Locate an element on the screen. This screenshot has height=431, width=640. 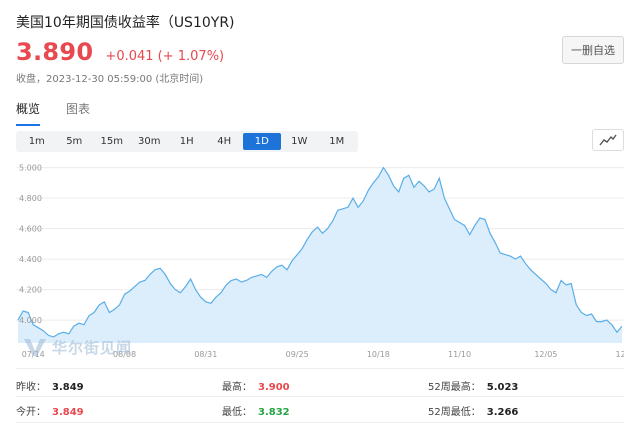
price-row: 3.890 +0.041 (+ 1.07%) is located at coordinates (120, 52).